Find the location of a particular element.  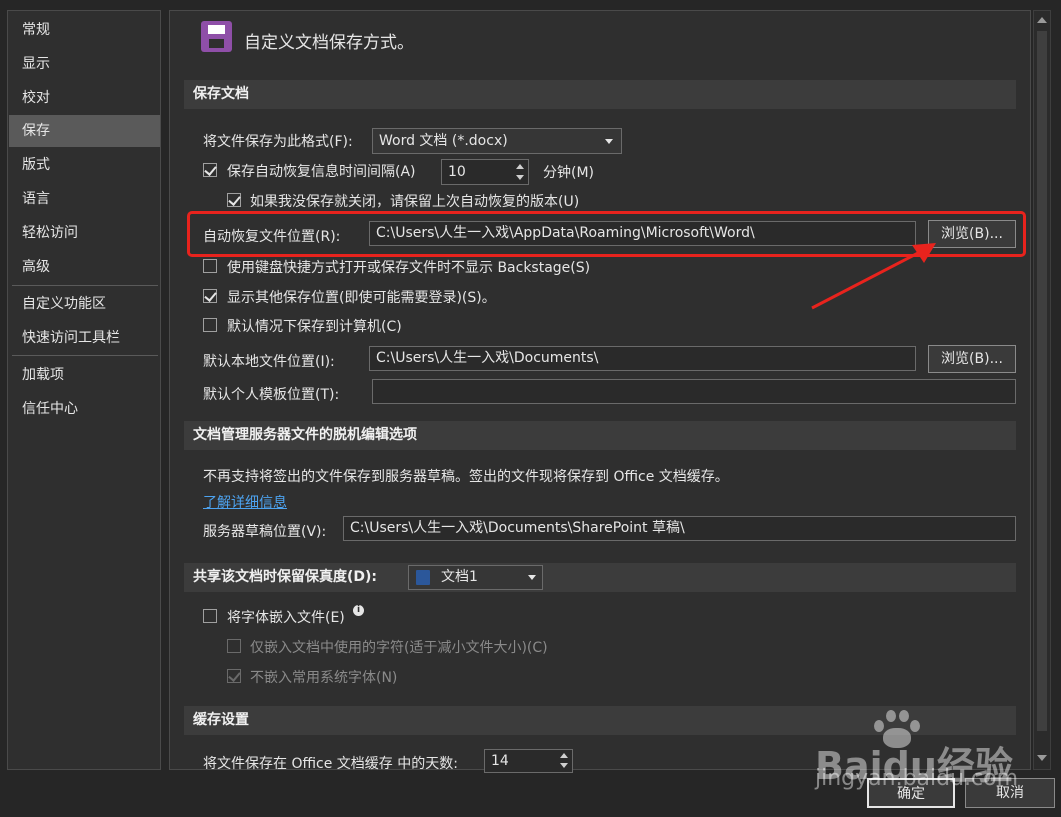

template-location-label: 默认个人模板位置(T): is located at coordinates (271, 395).